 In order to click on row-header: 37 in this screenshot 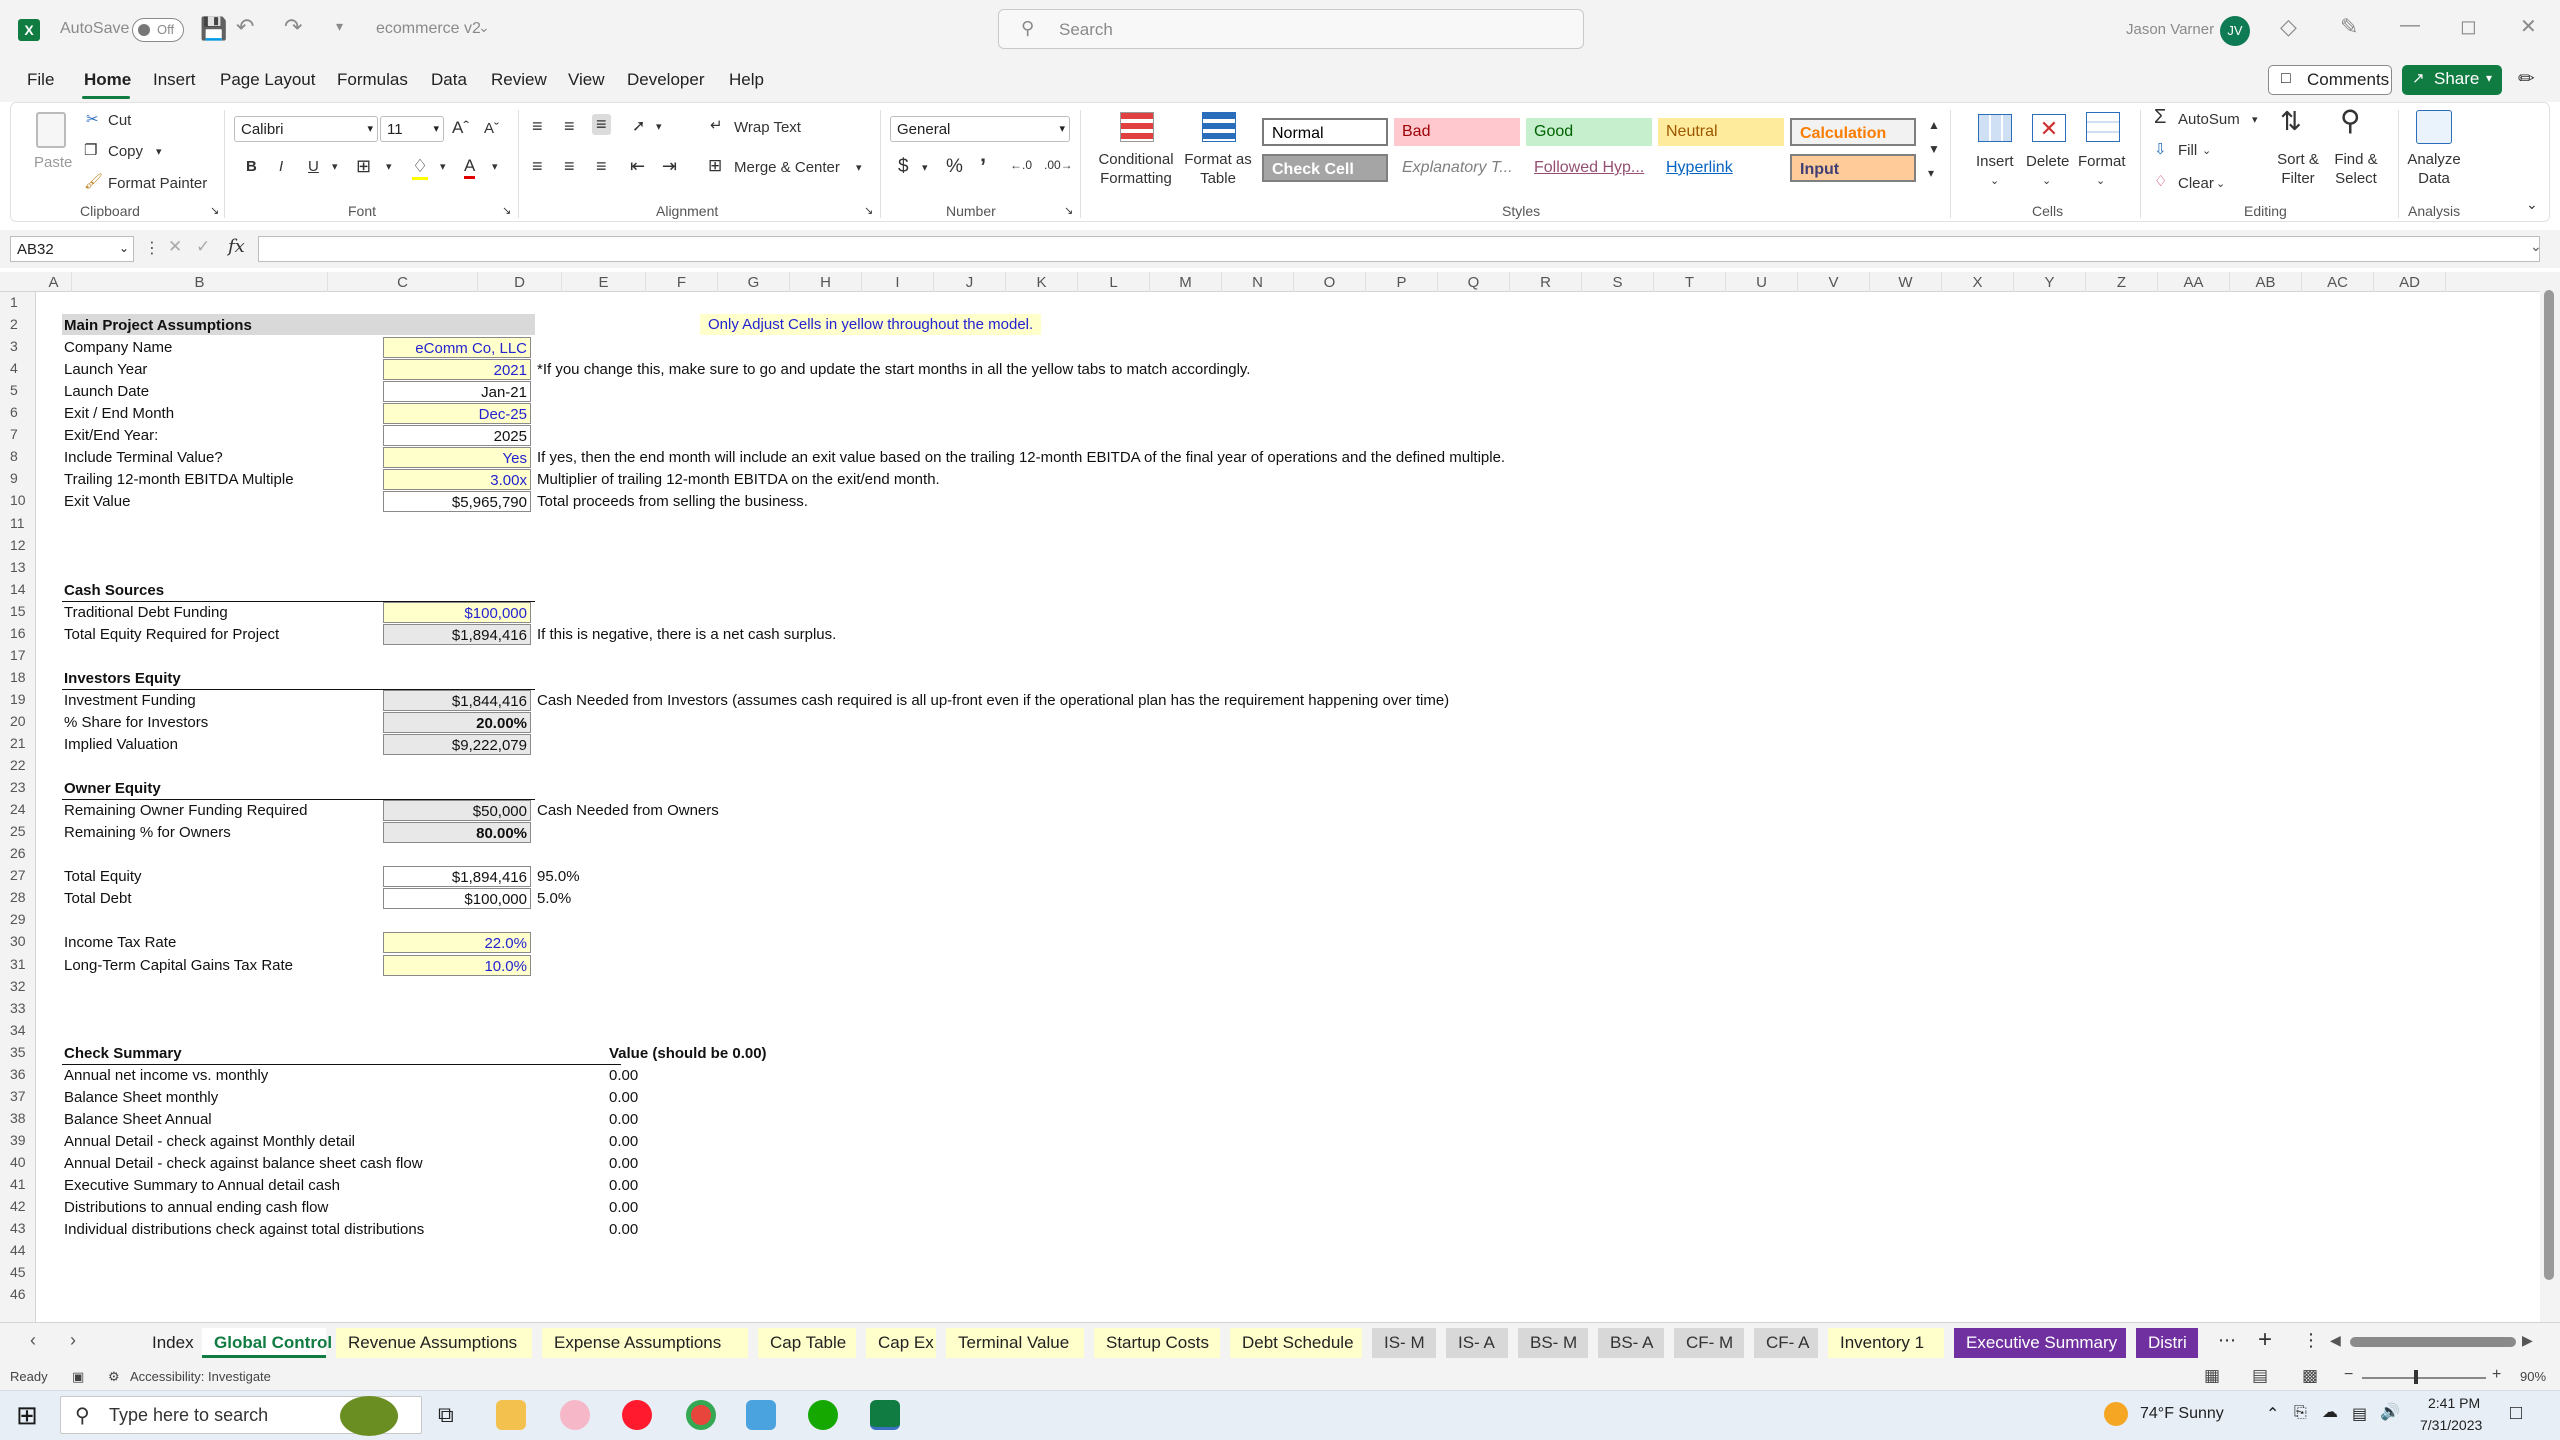, I will do `click(18, 1096)`.